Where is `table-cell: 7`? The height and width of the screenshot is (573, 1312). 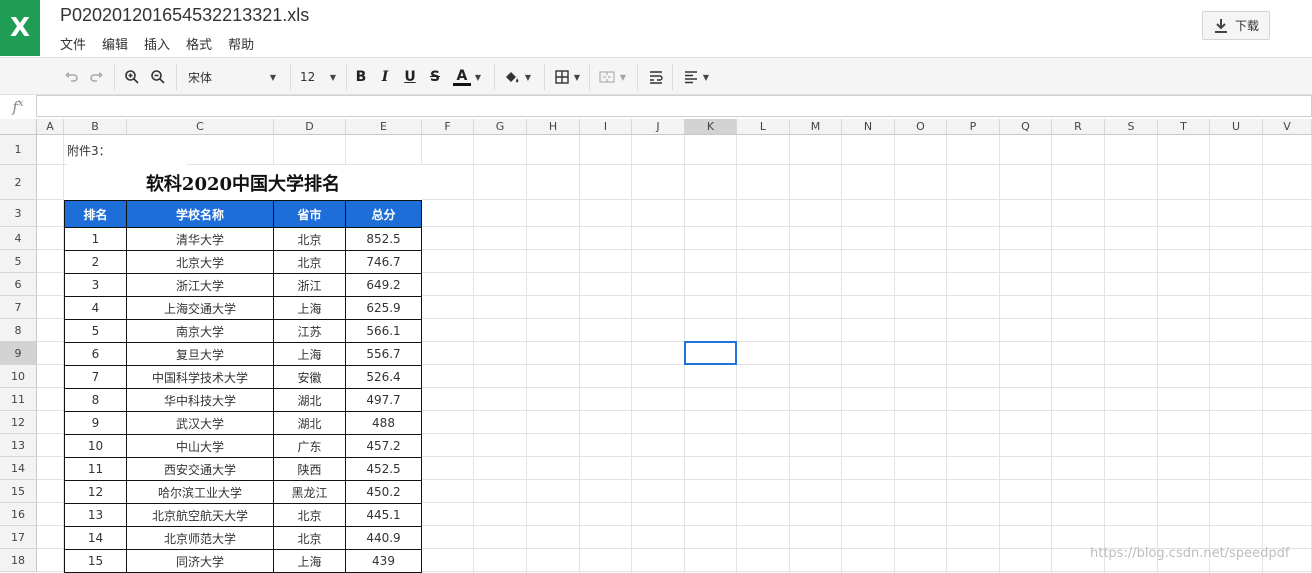
table-cell: 7 is located at coordinates (95, 377).